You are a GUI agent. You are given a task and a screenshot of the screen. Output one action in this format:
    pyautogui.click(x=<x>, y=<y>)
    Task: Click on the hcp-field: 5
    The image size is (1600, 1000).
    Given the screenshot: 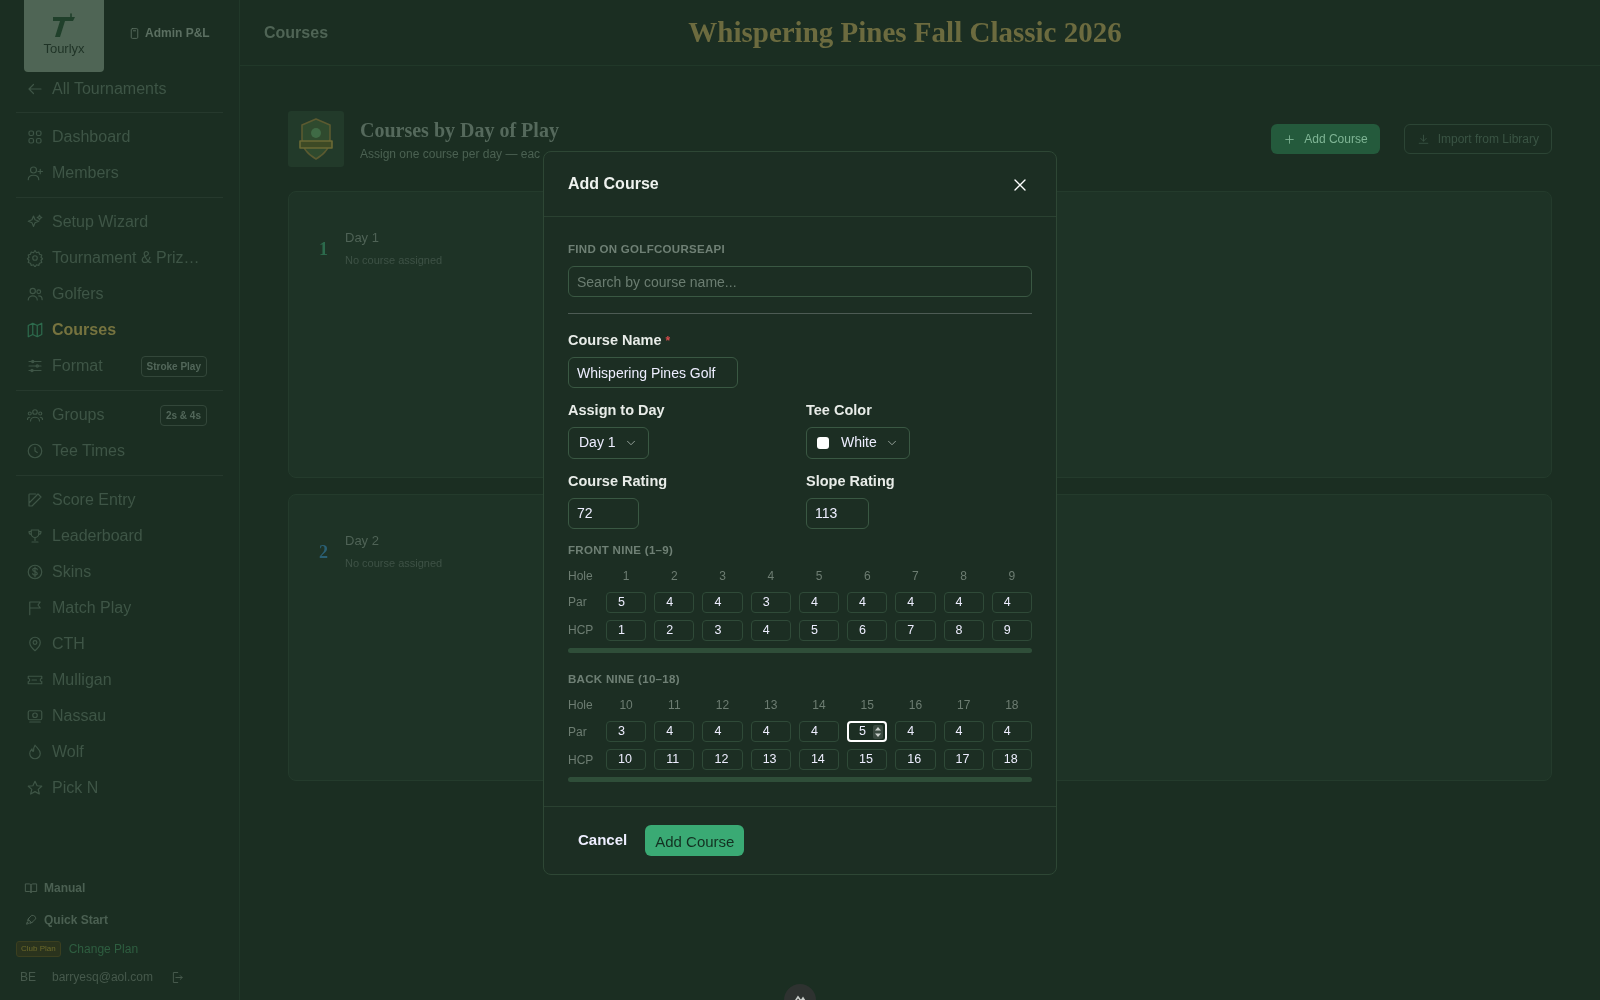 What is the action you would take?
    pyautogui.click(x=819, y=630)
    